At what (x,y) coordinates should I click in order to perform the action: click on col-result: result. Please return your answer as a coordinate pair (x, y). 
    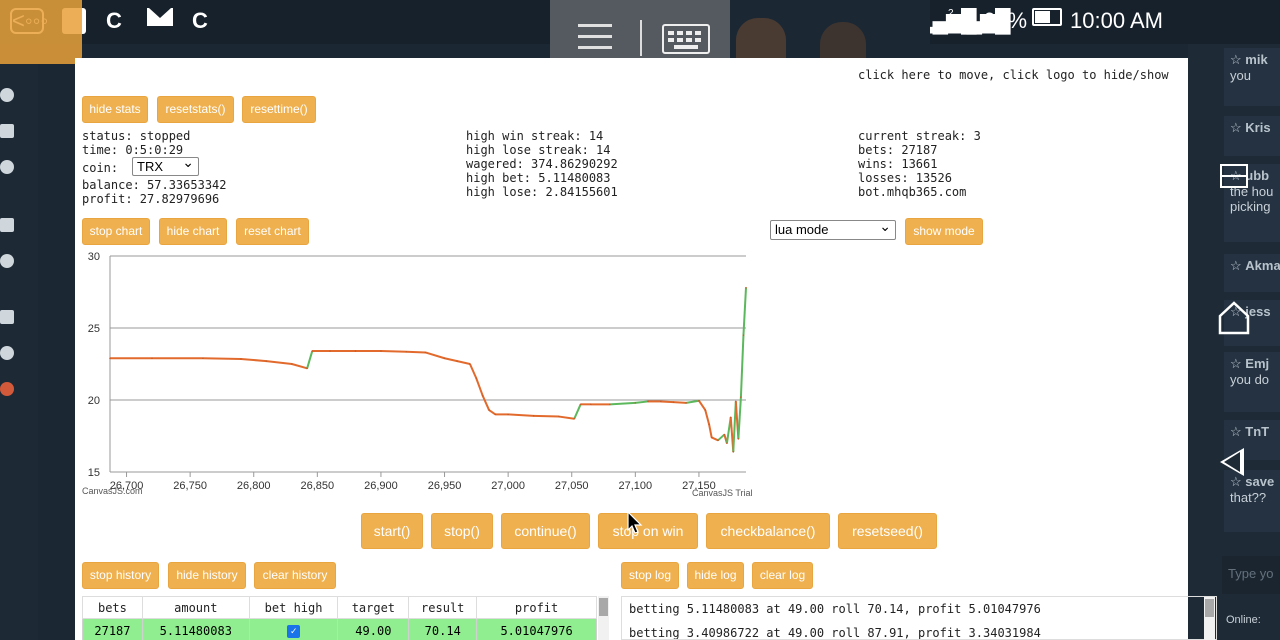
    Looking at the image, I should click on (443, 607).